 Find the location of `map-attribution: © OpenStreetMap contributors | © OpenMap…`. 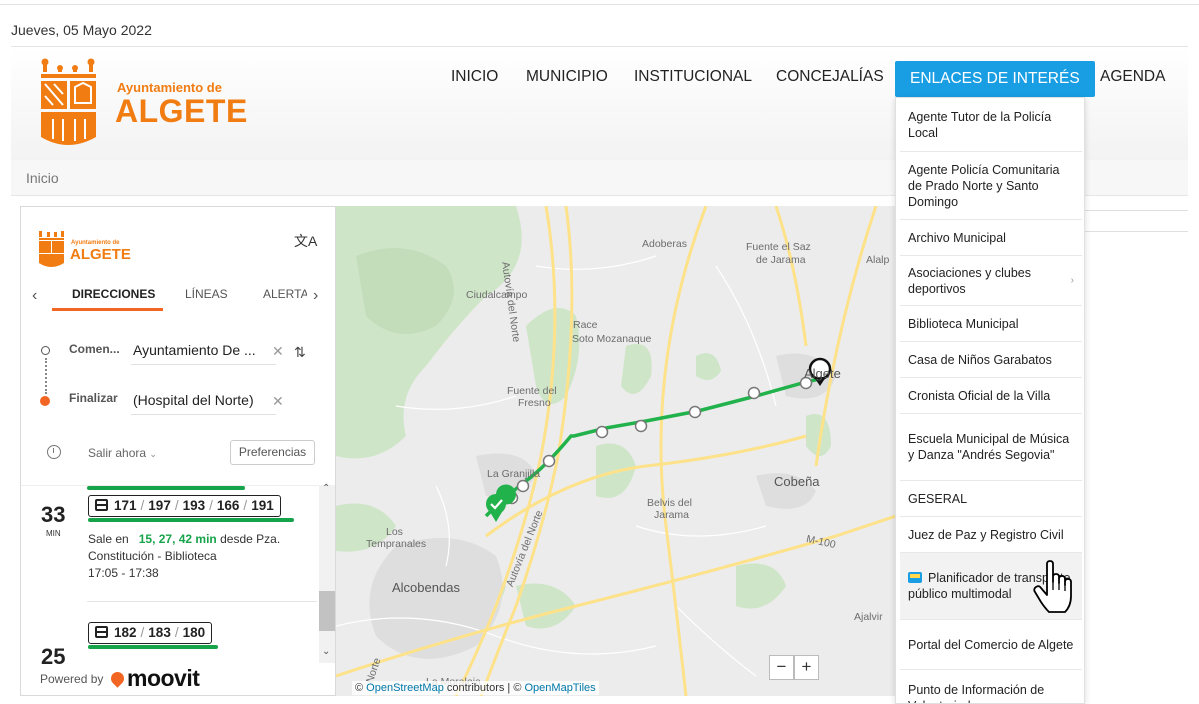

map-attribution: © OpenStreetMap contributors | © OpenMap… is located at coordinates (475, 688).